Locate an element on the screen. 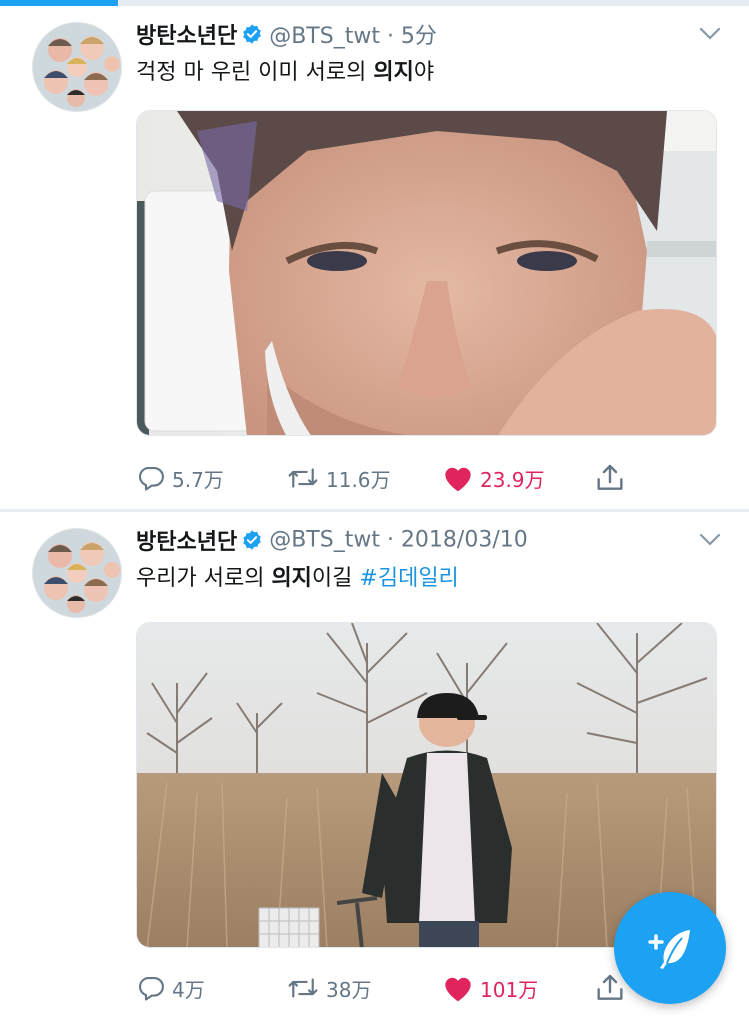  tweet-text-part: 걱정 마 우린 이미 서로의 is located at coordinates (255, 72).